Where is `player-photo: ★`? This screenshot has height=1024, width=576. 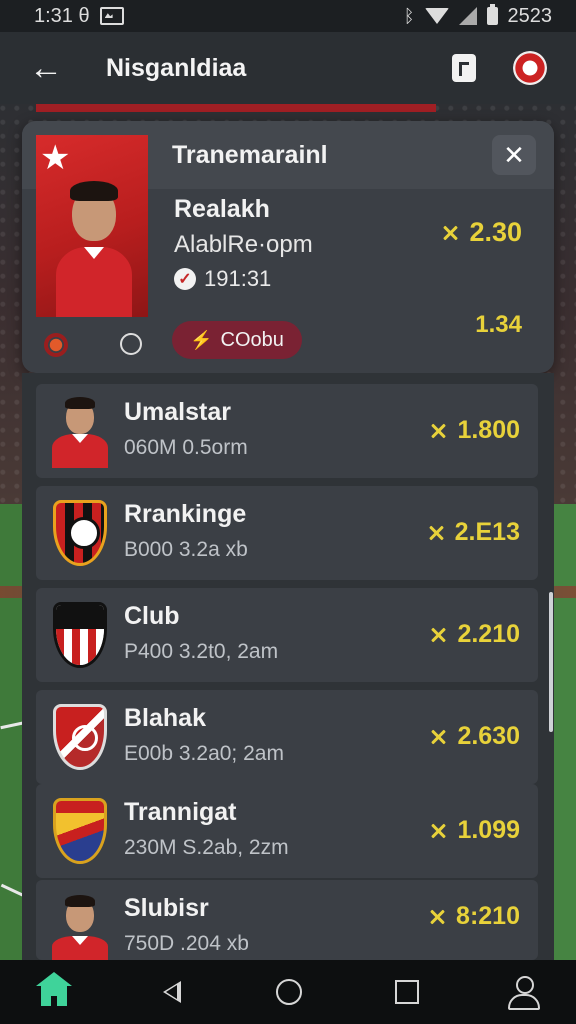 player-photo: ★ is located at coordinates (92, 226).